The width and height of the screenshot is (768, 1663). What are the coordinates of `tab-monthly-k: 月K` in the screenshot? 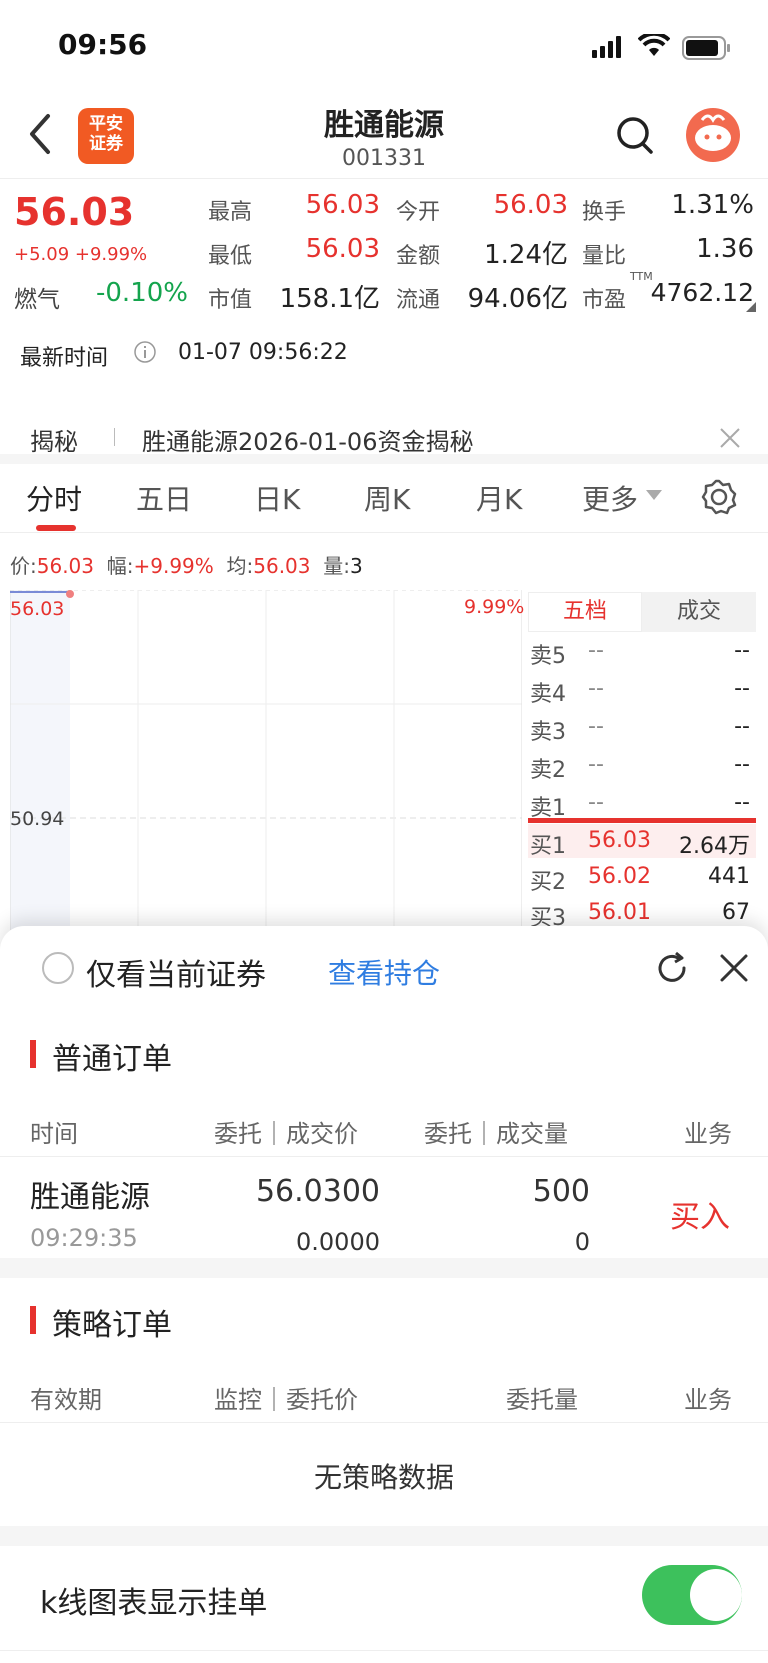 It's located at (499, 498).